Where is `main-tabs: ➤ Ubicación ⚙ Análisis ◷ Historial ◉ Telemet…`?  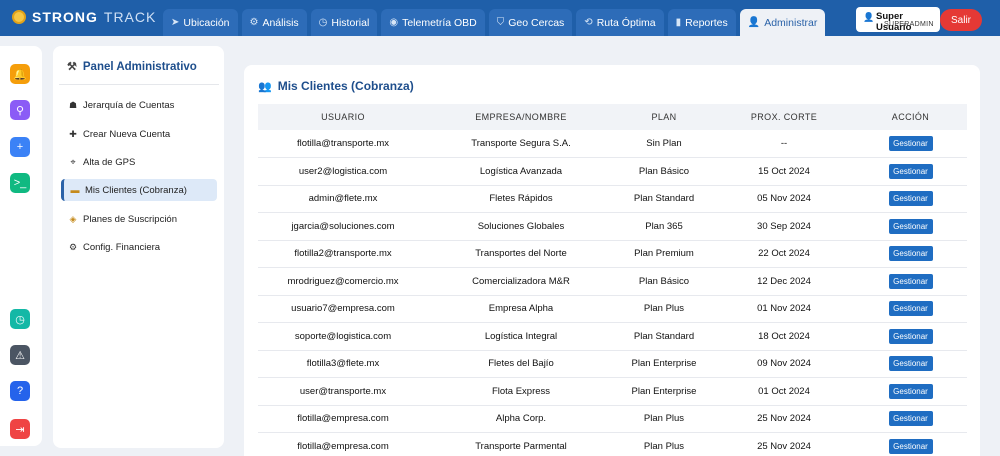
main-tabs: ➤ Ubicación ⚙ Análisis ◷ Historial ◉ Telemet… is located at coordinates (496, 22).